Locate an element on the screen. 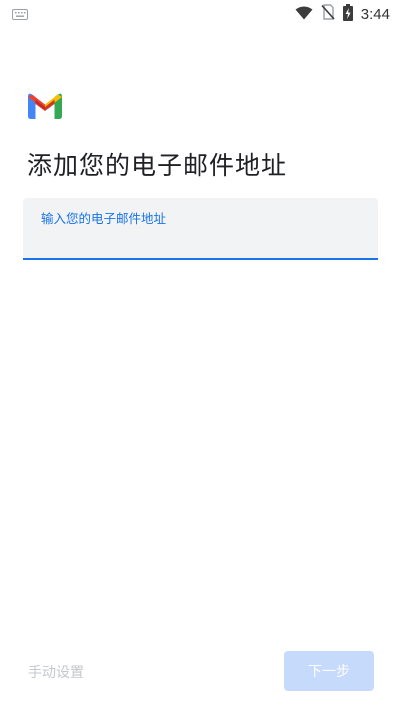 The height and width of the screenshot is (711, 400). manual-setup-button: 手动设置 is located at coordinates (56, 672).